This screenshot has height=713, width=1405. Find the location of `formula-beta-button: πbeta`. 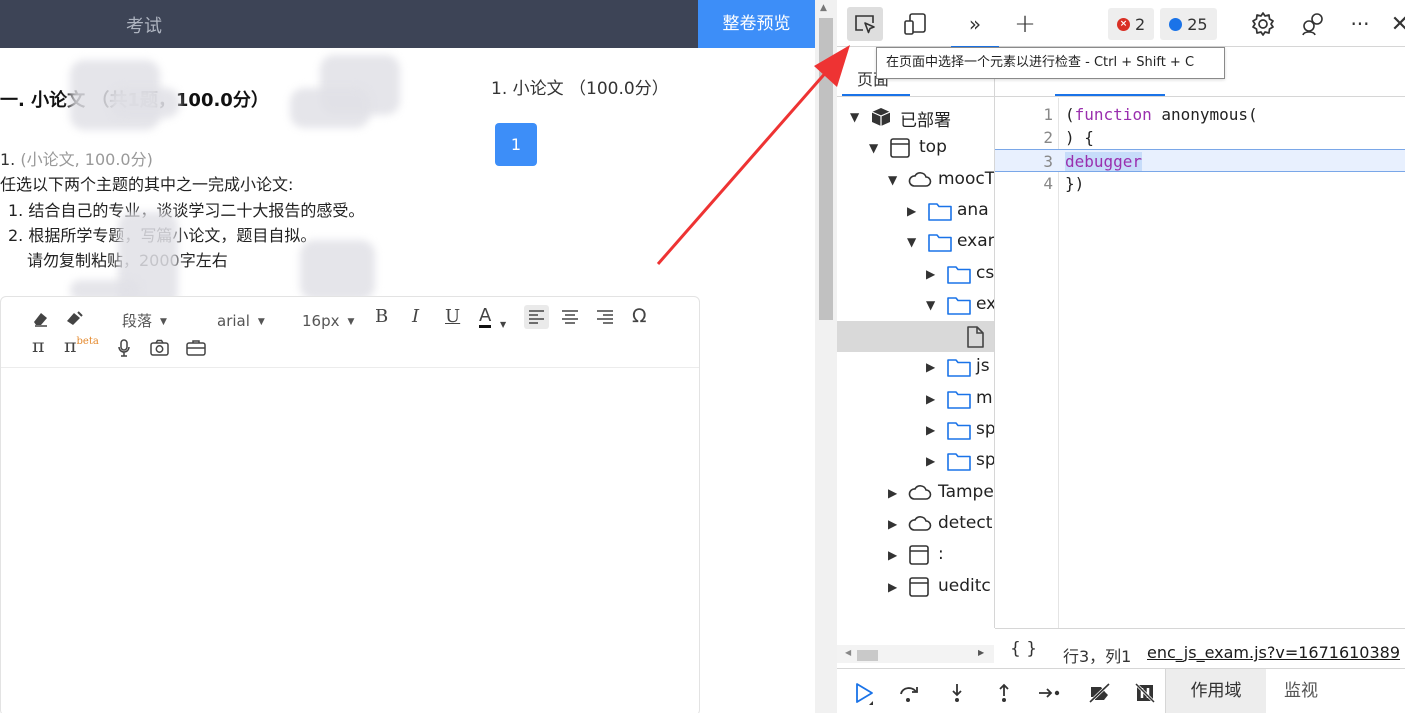

formula-beta-button: πbeta is located at coordinates (81, 348).